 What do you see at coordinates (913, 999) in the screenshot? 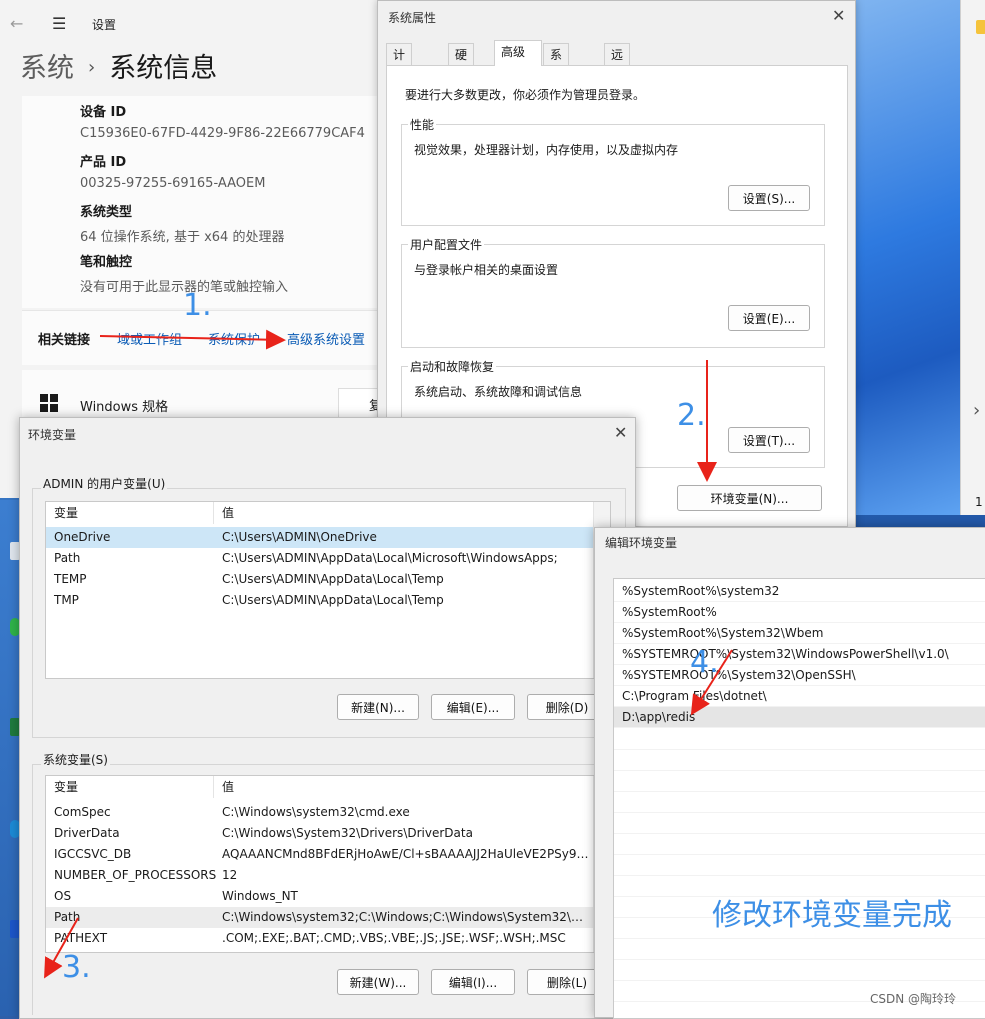
I see `watermark: CSDN @陶玲玲` at bounding box center [913, 999].